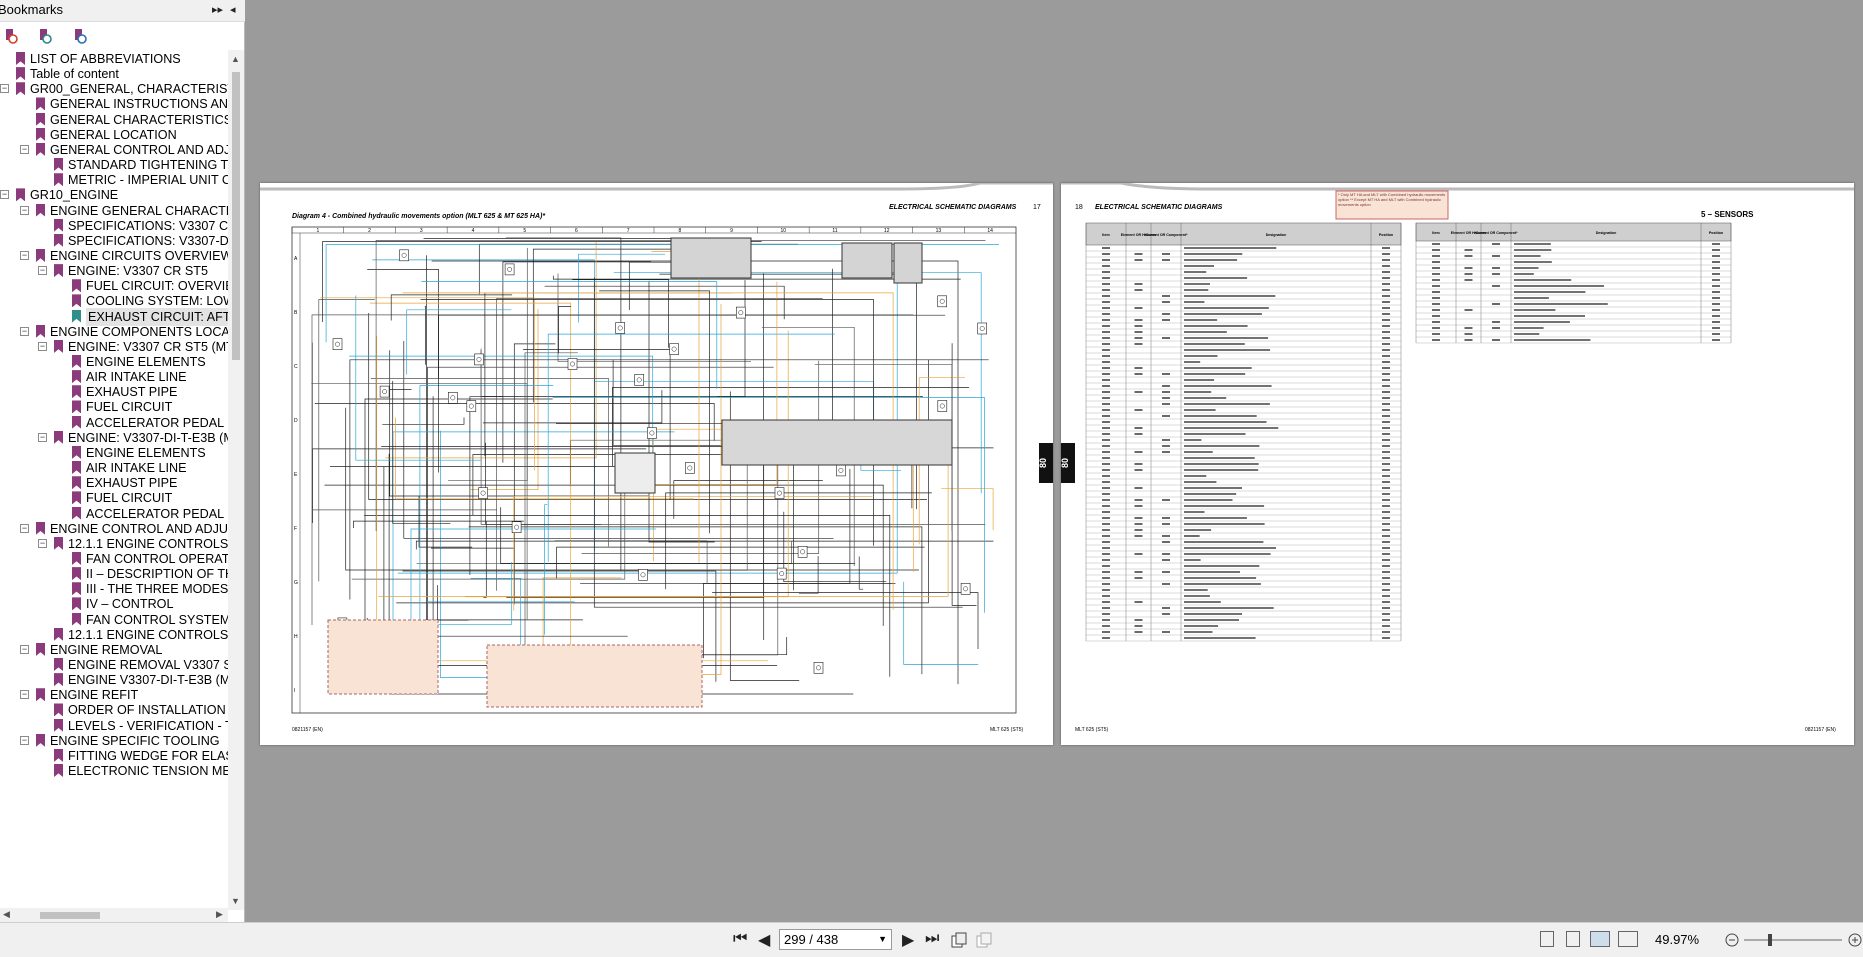 This screenshot has height=957, width=1863. I want to click on relay-block, so click(635, 473).